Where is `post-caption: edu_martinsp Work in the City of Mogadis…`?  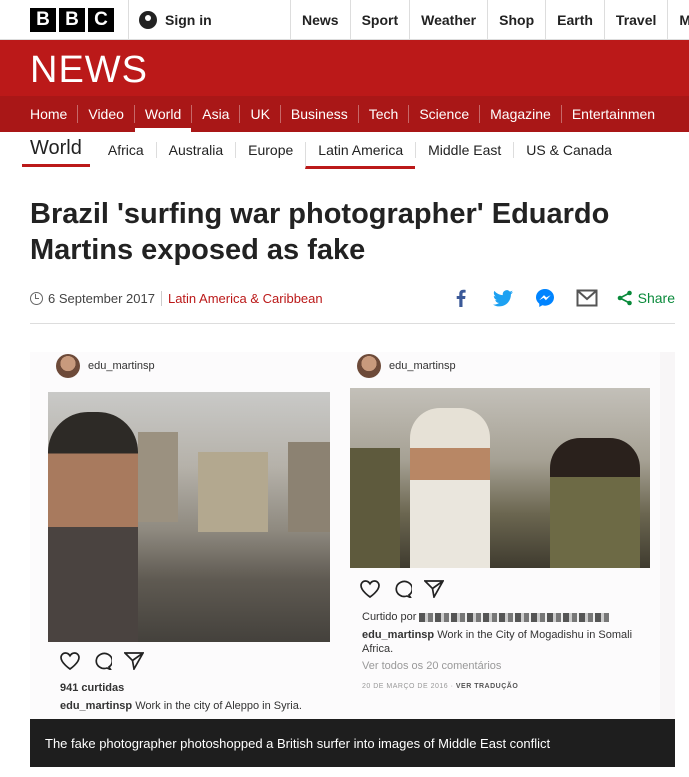
post-caption: edu_martinsp Work in the City of Mogadis… is located at coordinates (509, 642).